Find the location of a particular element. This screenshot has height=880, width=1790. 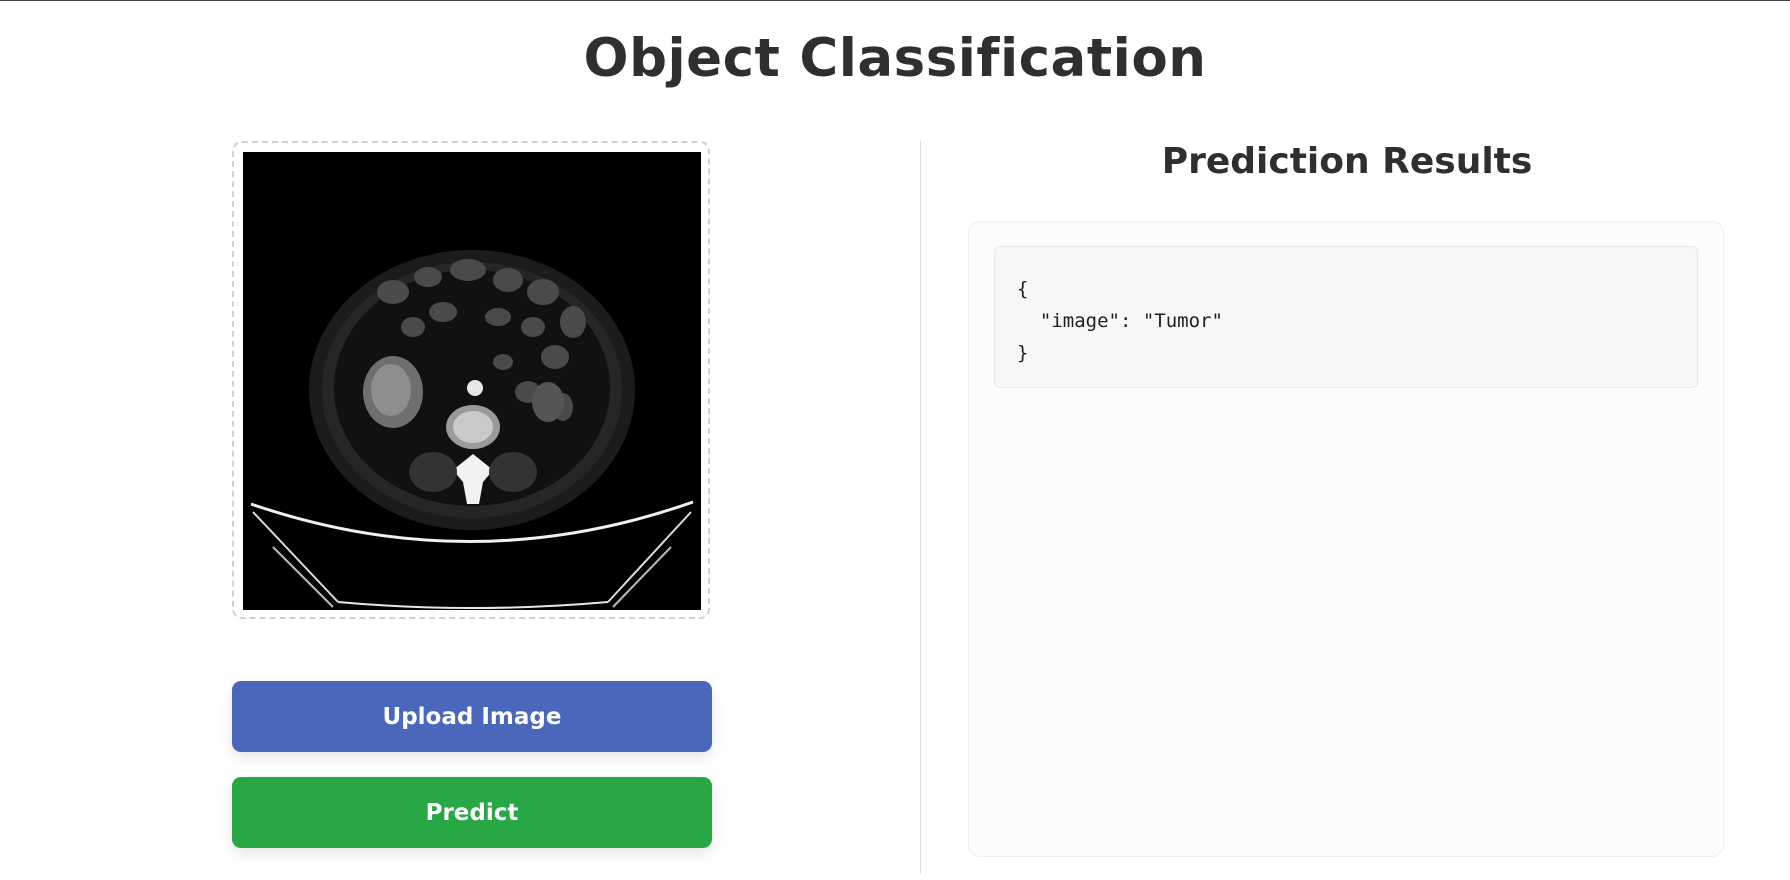

page-title: Object Classification is located at coordinates (895, 58).